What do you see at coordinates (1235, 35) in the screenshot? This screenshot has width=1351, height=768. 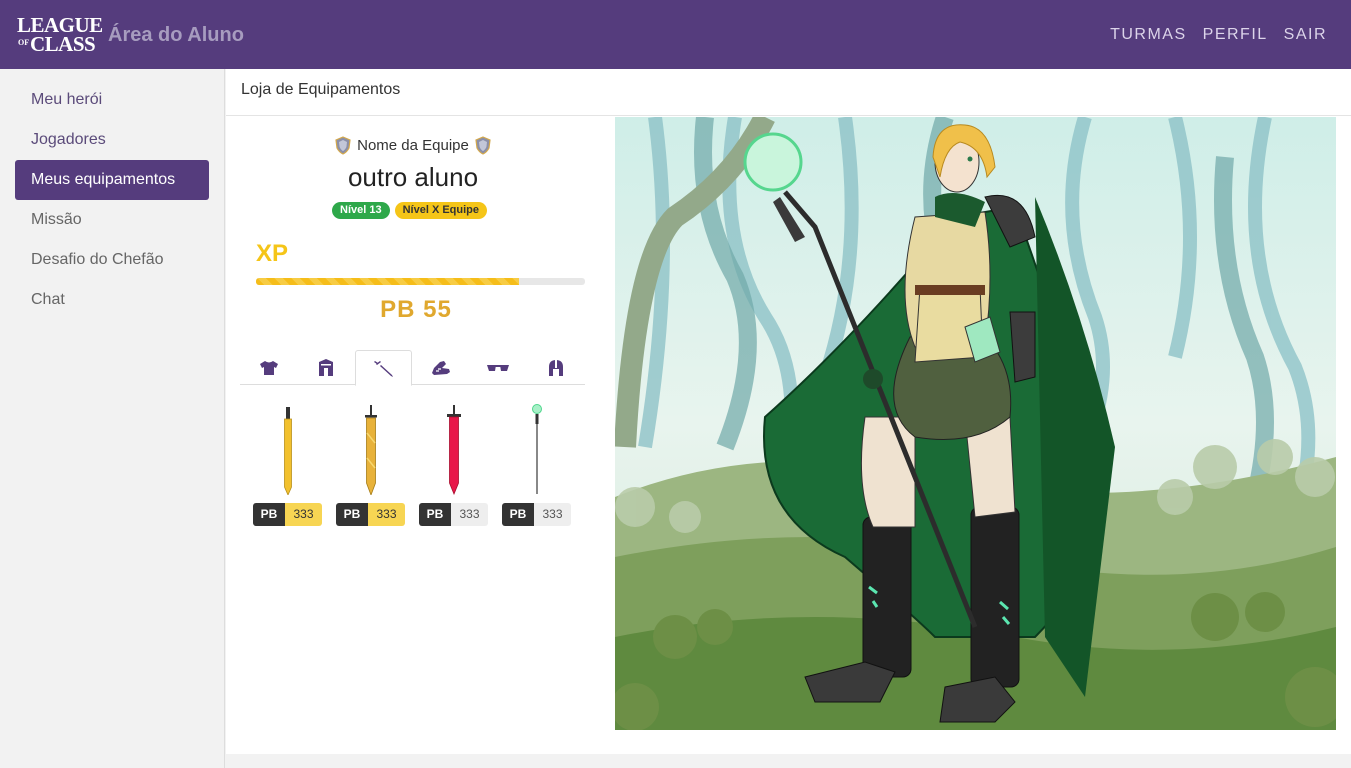 I see `nav-perfil: PERFIL` at bounding box center [1235, 35].